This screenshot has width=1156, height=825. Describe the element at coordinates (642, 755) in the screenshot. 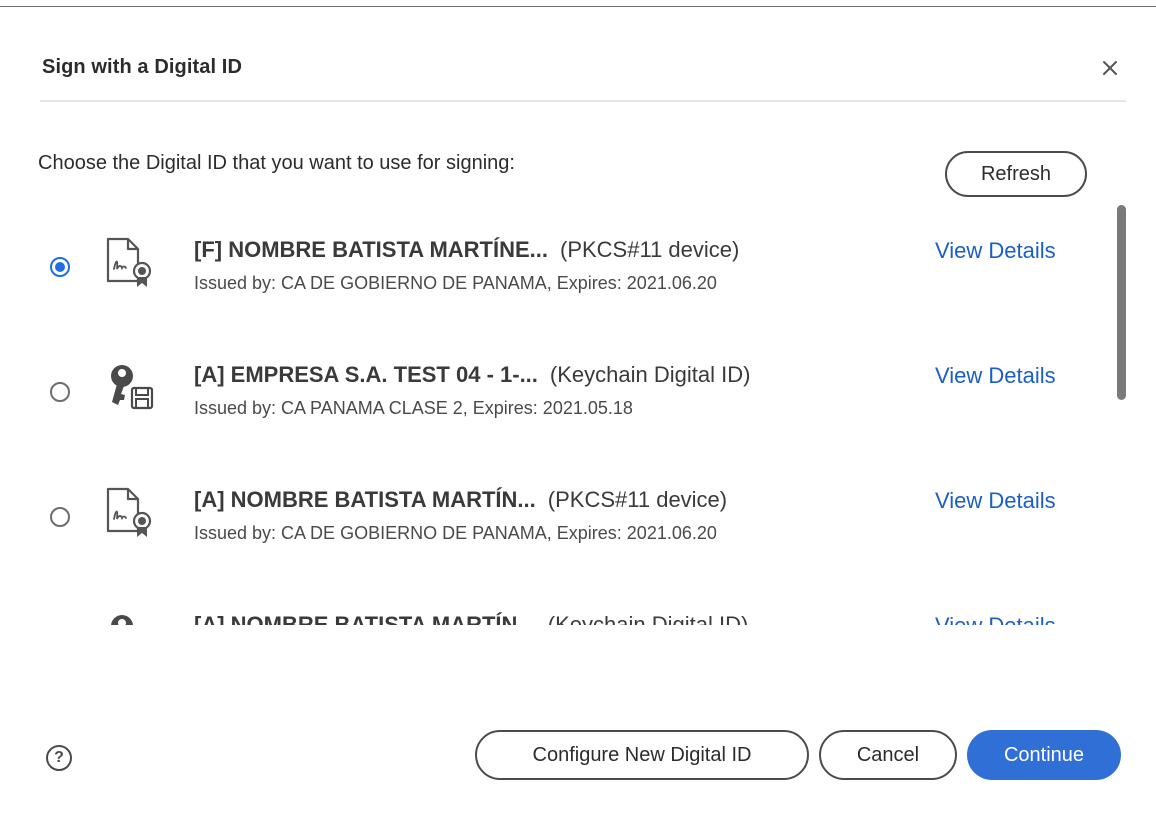

I see `configure-new-digital-id-button: Configure New Digital ID` at that location.